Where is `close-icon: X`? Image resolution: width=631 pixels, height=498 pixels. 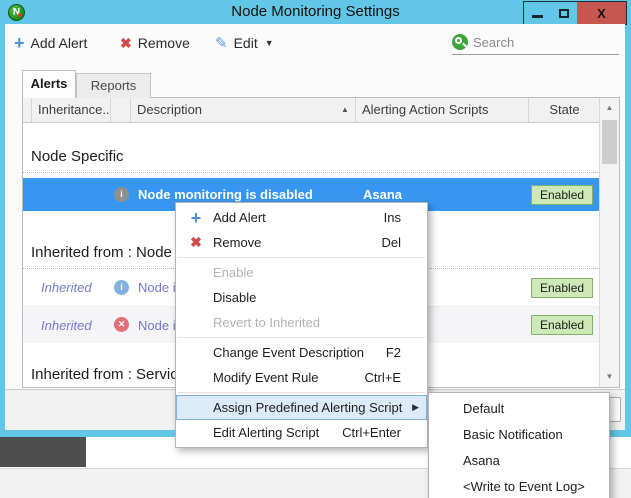 close-icon: X is located at coordinates (601, 13).